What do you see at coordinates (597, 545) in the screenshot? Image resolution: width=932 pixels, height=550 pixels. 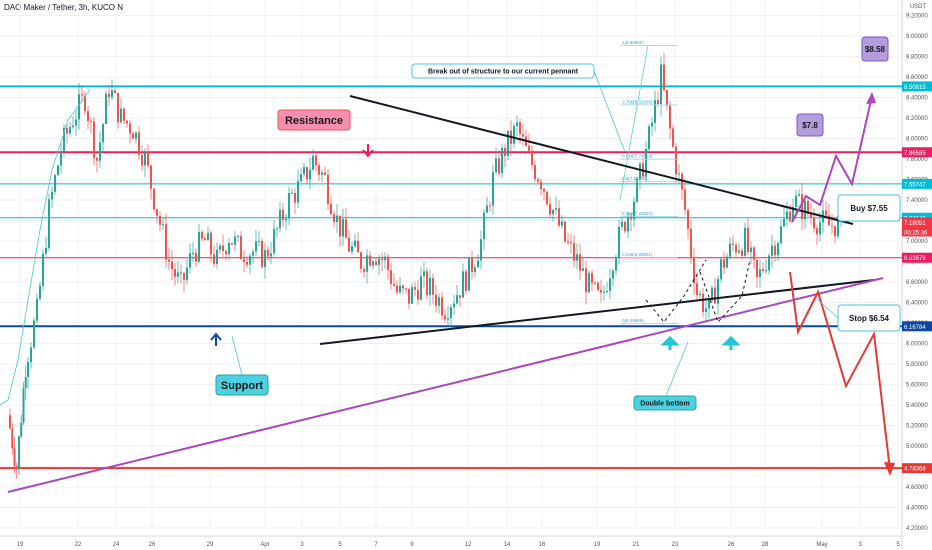 I see `x-tick-label: 19` at bounding box center [597, 545].